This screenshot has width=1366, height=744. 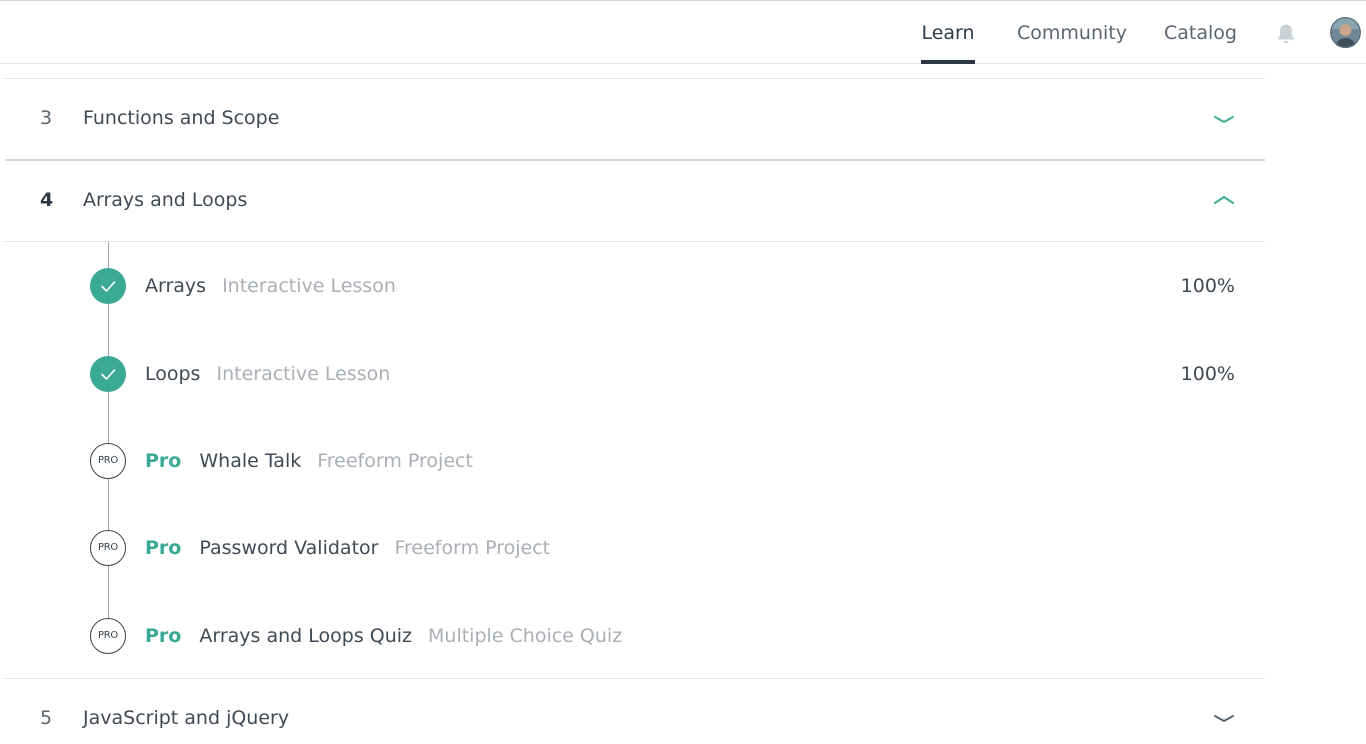 I want to click on user-avatar, so click(x=1345, y=32).